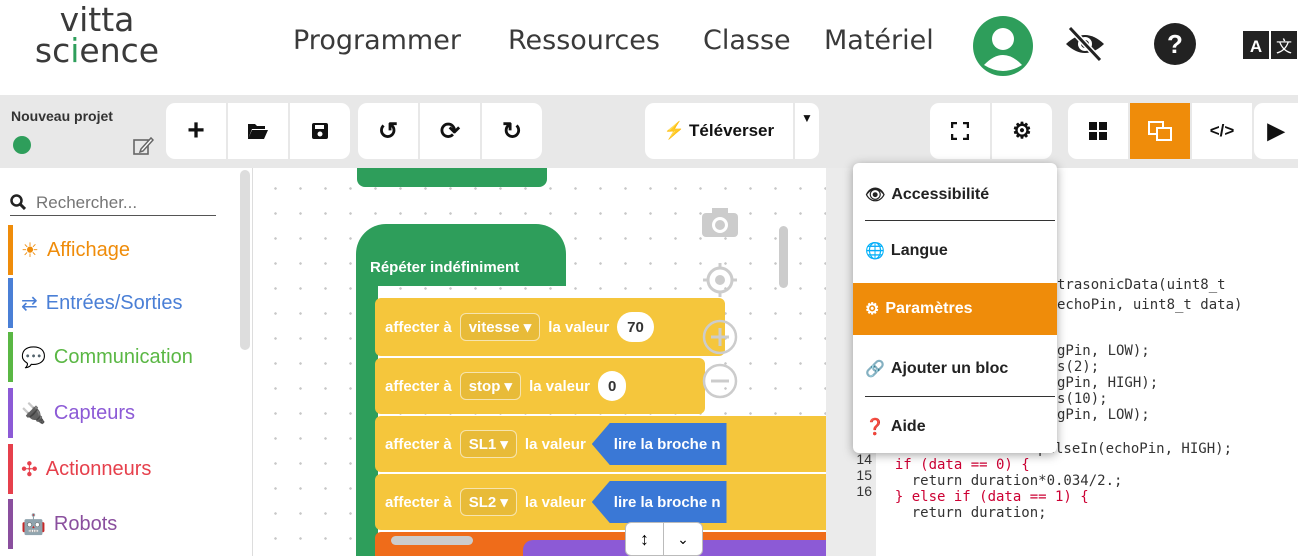  Describe the element at coordinates (720, 222) in the screenshot. I see `camera-icon` at that location.